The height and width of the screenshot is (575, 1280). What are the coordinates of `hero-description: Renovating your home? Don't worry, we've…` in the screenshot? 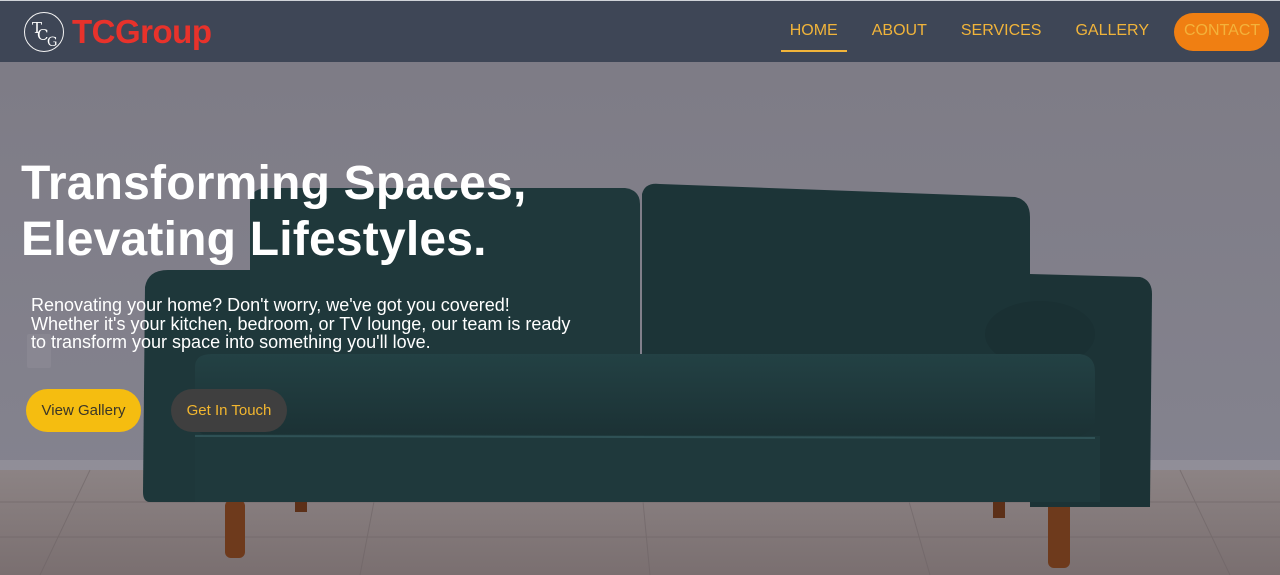 It's located at (331, 324).